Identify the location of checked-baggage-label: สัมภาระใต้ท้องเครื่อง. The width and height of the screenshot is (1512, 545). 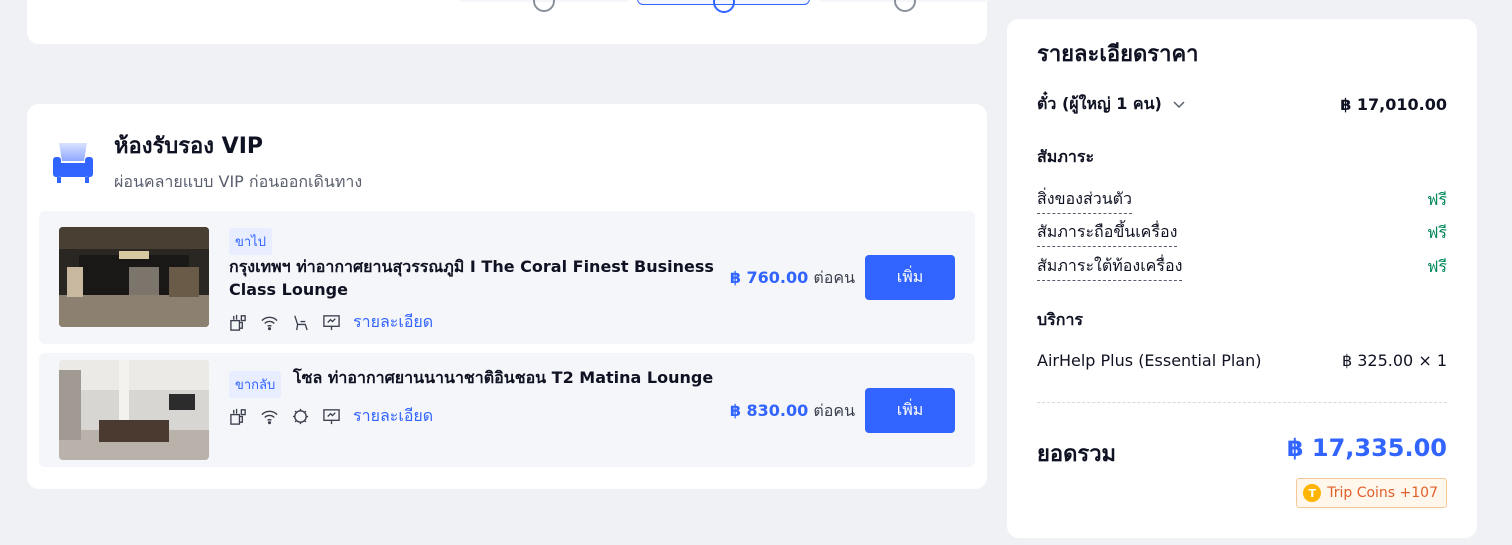
(1110, 267).